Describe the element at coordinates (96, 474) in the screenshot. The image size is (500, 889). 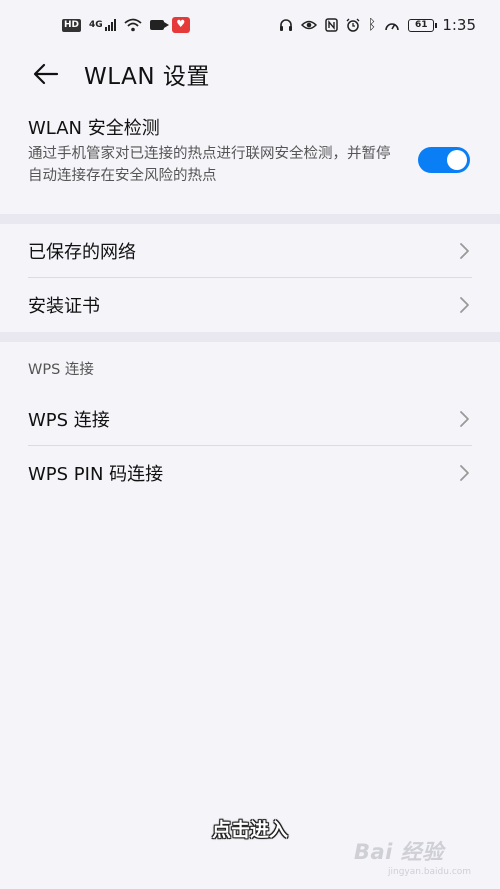
I see `wps-pin-connect-label: WPS PIN 码连接` at that location.